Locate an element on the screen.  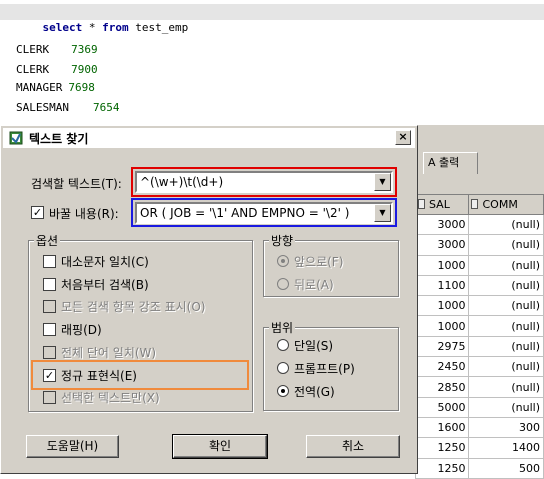
cell-comm: 500 is located at coordinates (506, 468).